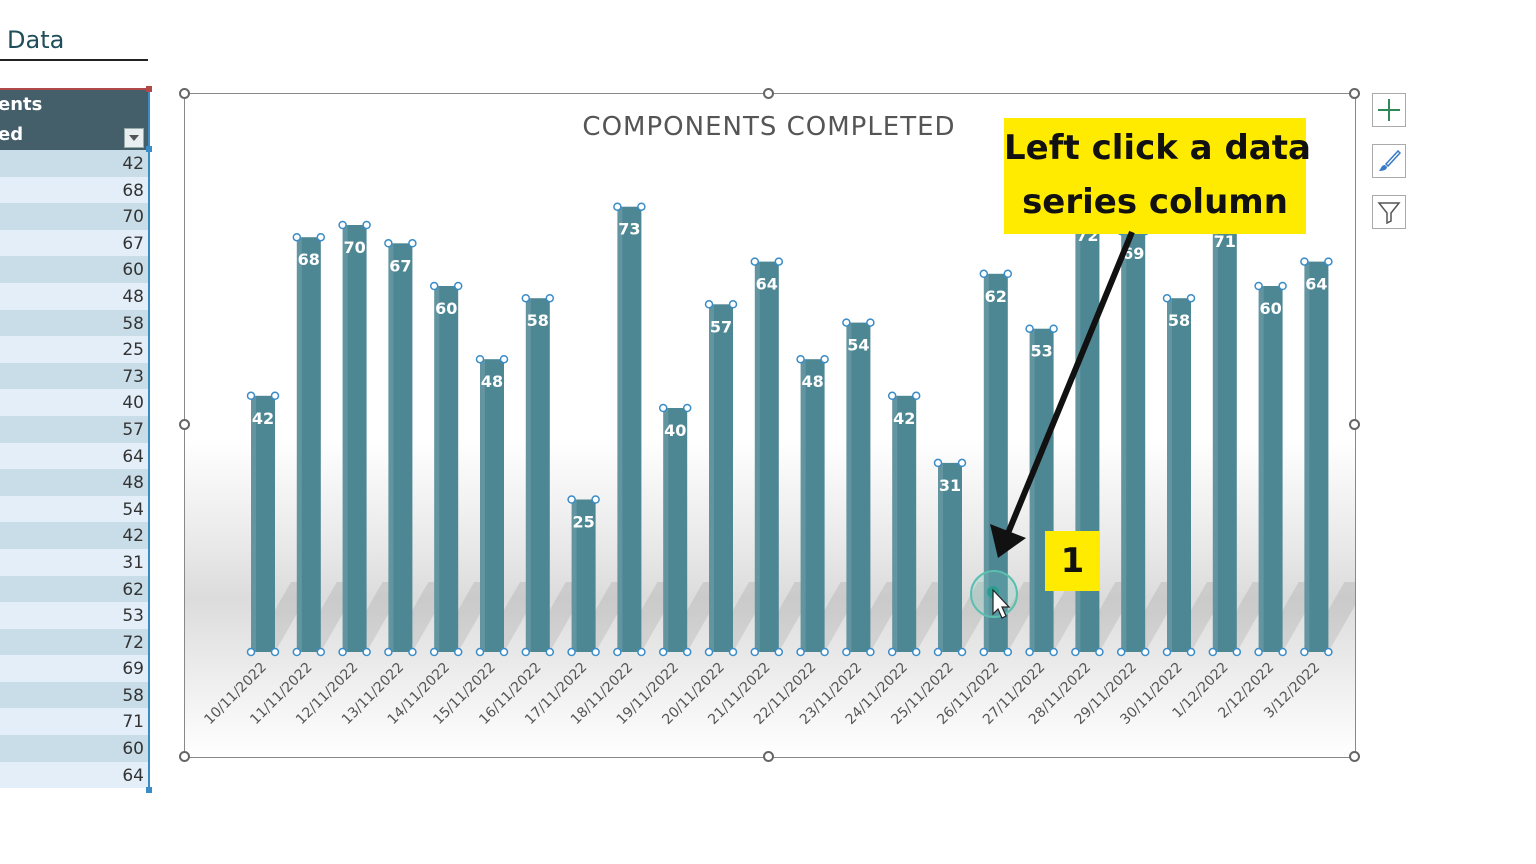 Image resolution: width=1536 pixels, height=864 pixels. I want to click on table-row: 31, so click(74, 562).